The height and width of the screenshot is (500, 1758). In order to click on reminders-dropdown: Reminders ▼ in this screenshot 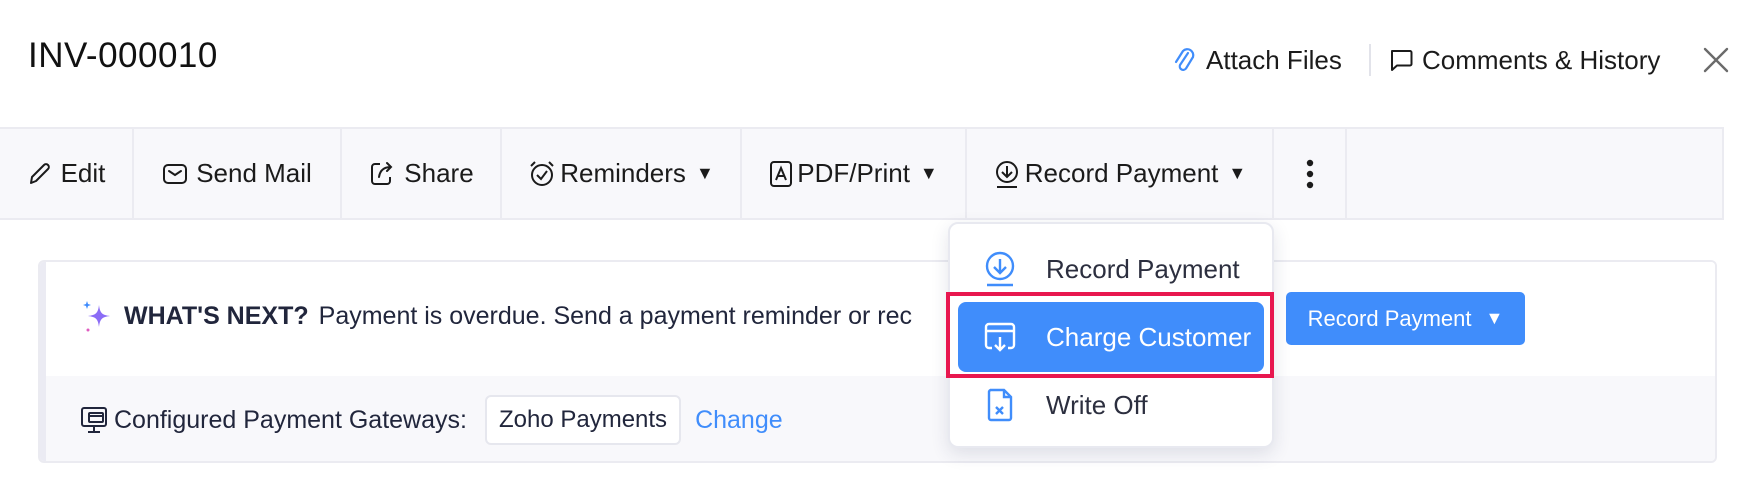, I will do `click(622, 173)`.